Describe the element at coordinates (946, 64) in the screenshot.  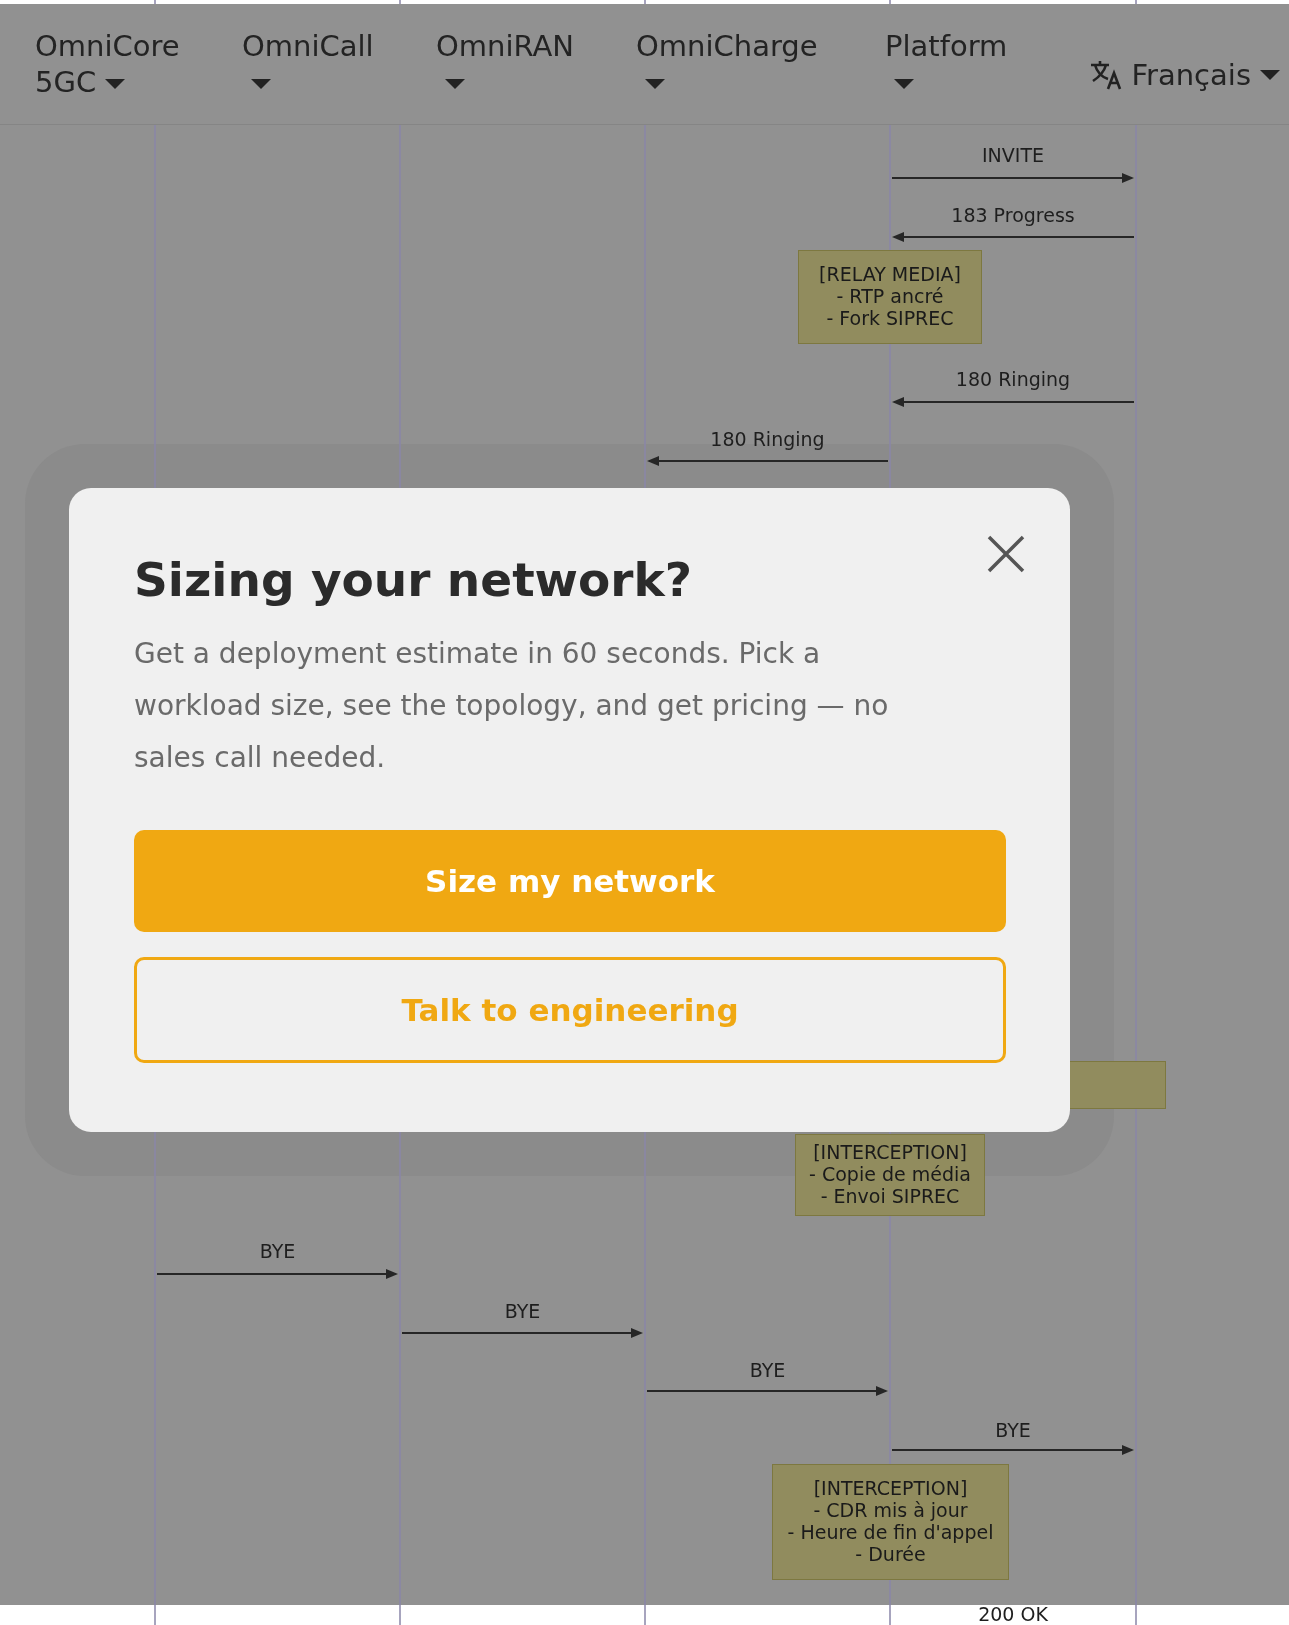
I see `nav-menu-item: Platform` at that location.